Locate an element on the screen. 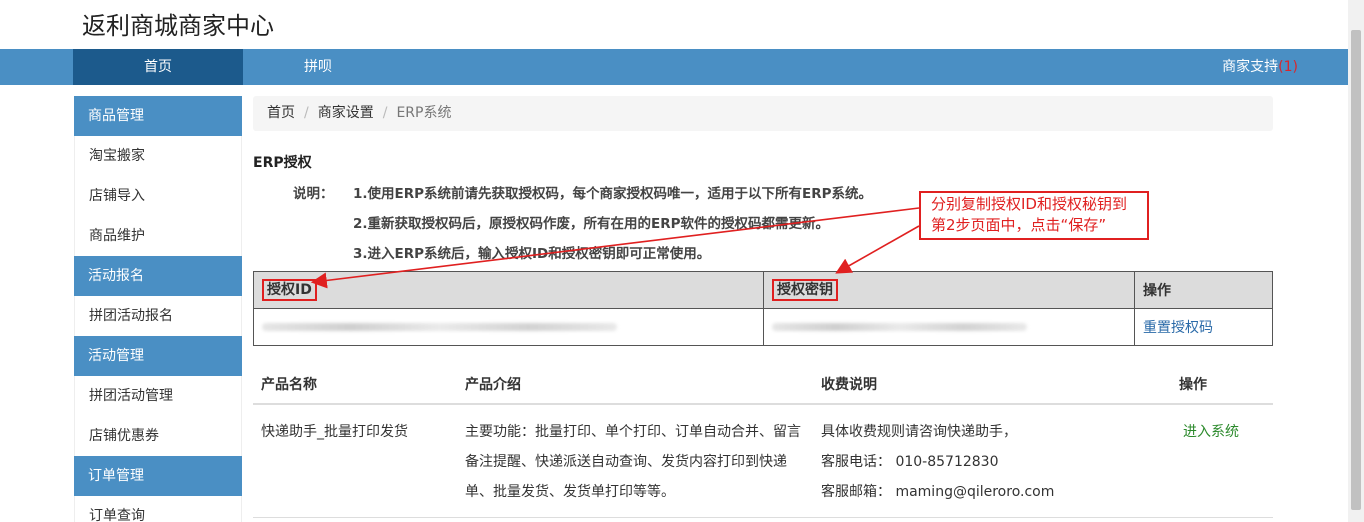 This screenshot has width=1364, height=522. top-navigation: 首页 拼呗 商家支持(1) is located at coordinates (674, 67).